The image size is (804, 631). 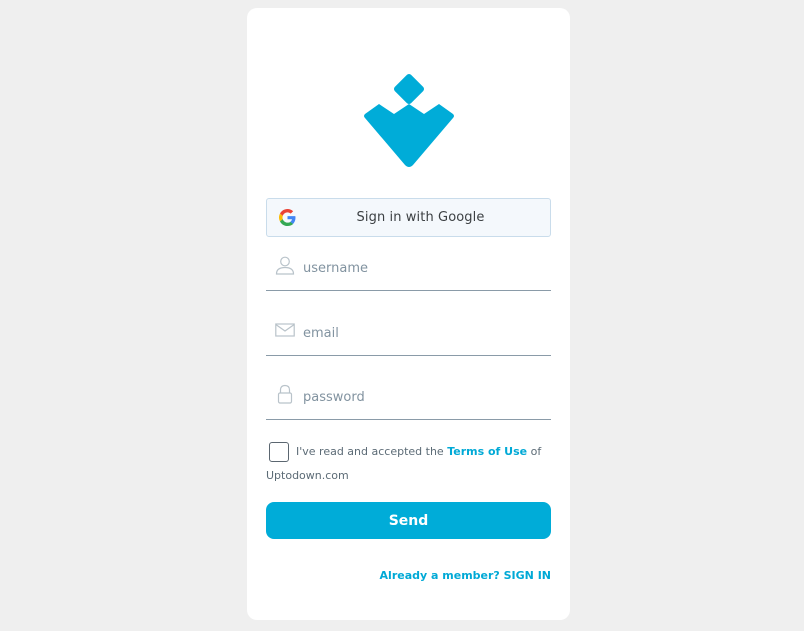 I want to click on send-button: Send, so click(x=408, y=520).